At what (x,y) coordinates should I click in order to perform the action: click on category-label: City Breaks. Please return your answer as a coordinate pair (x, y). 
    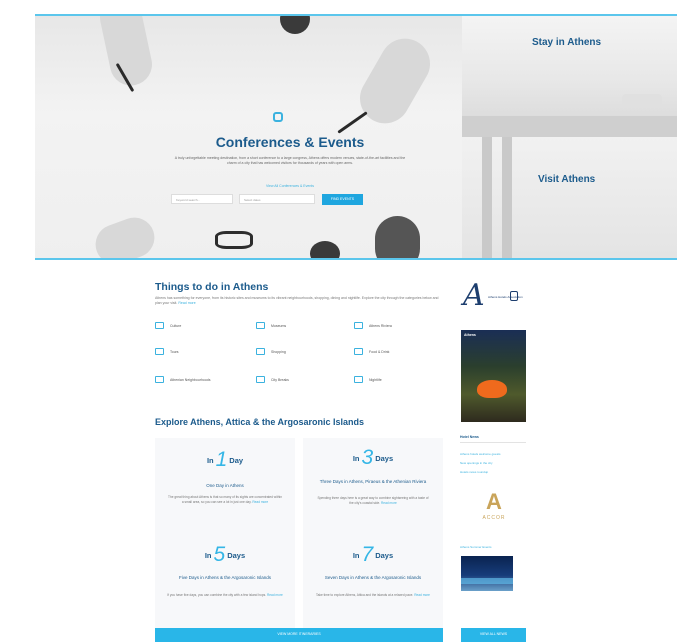
    Looking at the image, I should click on (280, 379).